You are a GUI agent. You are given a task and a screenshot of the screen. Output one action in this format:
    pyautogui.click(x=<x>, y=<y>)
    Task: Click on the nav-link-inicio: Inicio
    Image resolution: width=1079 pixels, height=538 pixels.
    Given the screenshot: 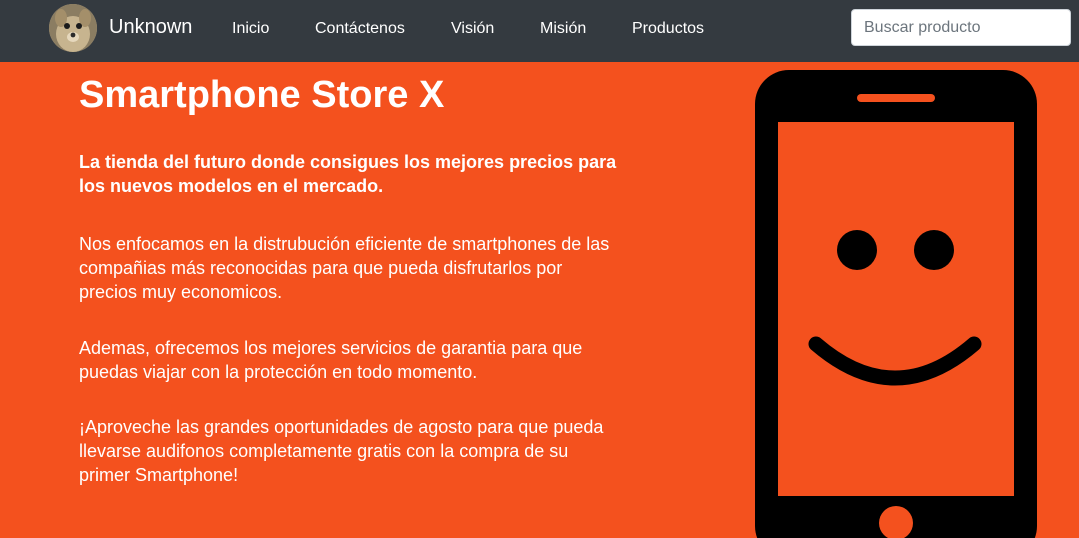 What is the action you would take?
    pyautogui.click(x=250, y=28)
    